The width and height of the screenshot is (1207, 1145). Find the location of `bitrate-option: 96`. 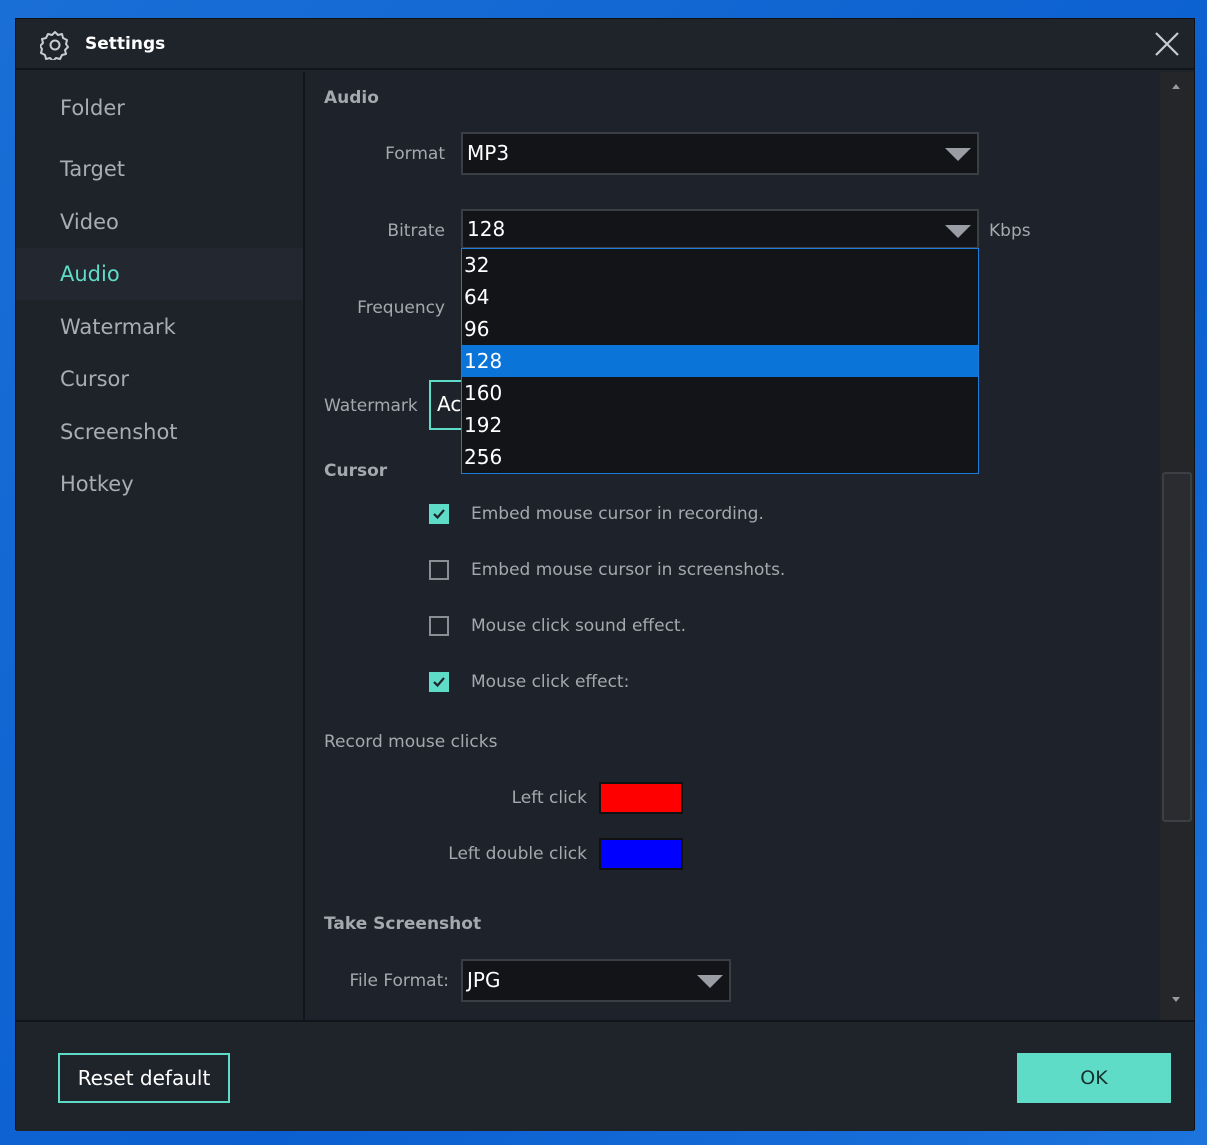

bitrate-option: 96 is located at coordinates (720, 329).